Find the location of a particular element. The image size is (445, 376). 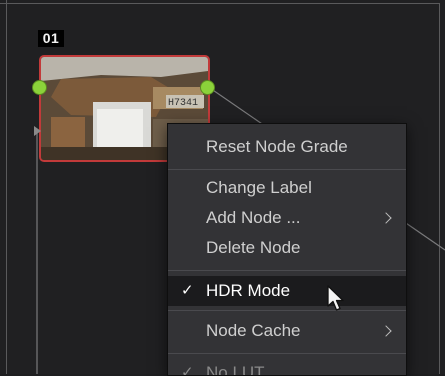

mouse-pointer-icon is located at coordinates (335, 298).